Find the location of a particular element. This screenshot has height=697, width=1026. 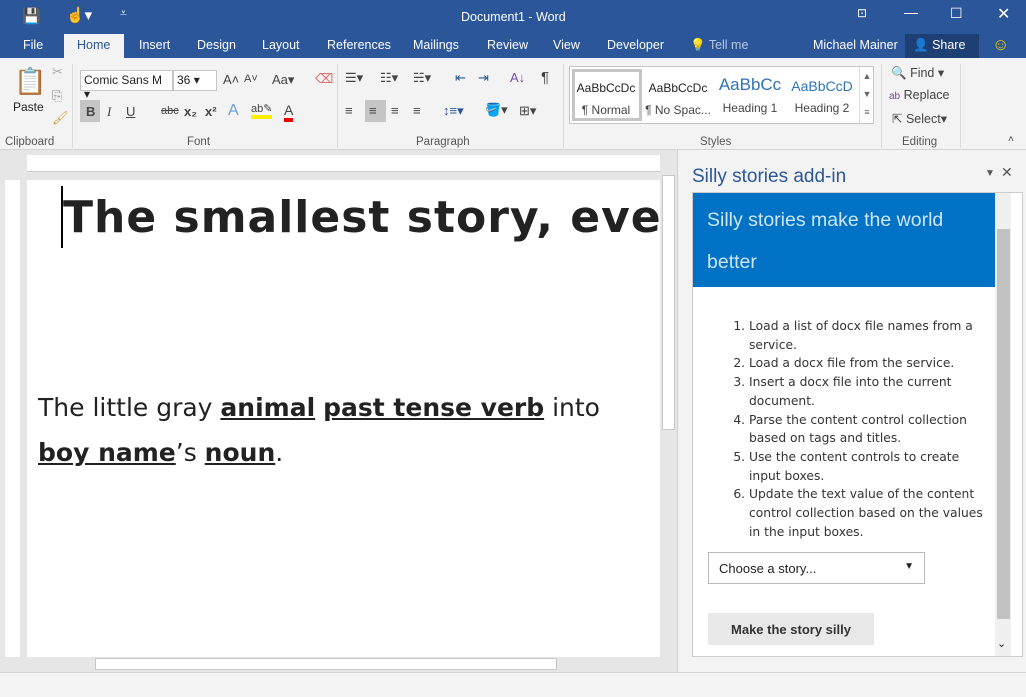

style-heading-1: AaBbCc Heading 1 is located at coordinates (750, 95).